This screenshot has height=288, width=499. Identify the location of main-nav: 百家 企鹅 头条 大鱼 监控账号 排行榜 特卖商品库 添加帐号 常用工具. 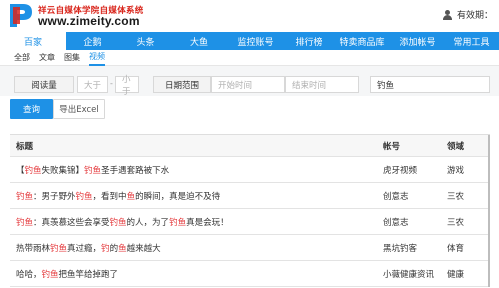
(249, 41).